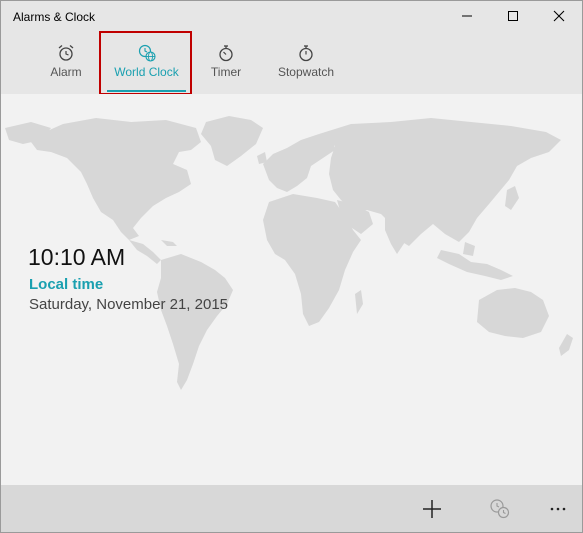  I want to click on clock-time: 10:10 AM, so click(77, 257).